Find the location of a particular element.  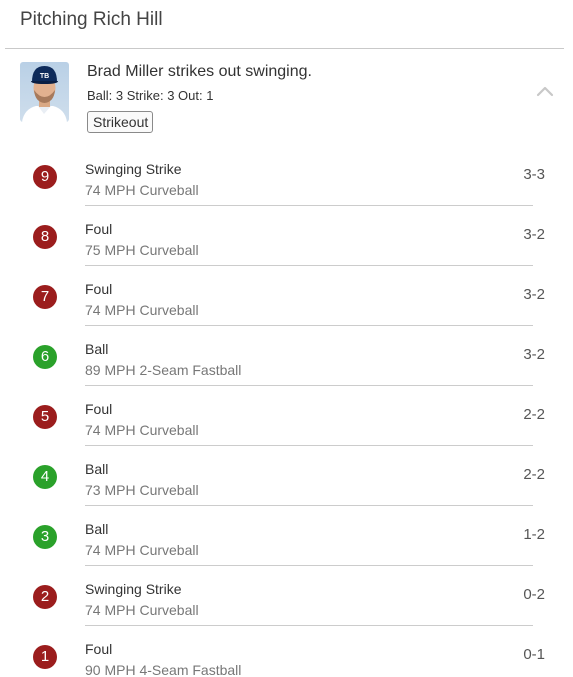

pitch-count: 1-2 is located at coordinates (534, 534).